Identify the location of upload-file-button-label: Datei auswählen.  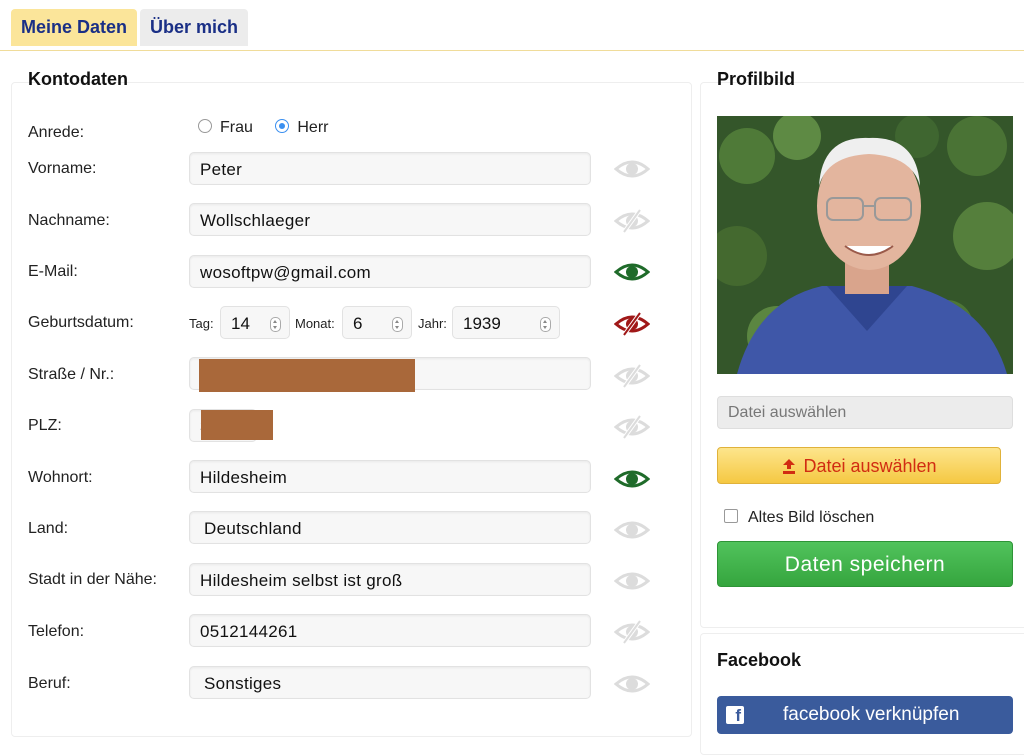
(870, 466).